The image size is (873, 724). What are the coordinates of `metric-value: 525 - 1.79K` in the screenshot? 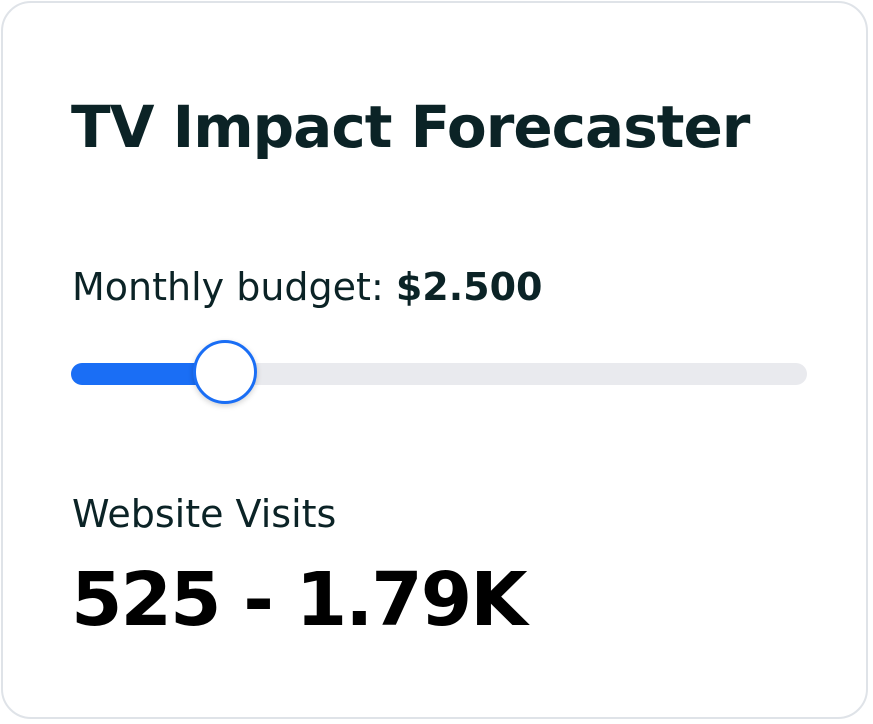 It's located at (299, 600).